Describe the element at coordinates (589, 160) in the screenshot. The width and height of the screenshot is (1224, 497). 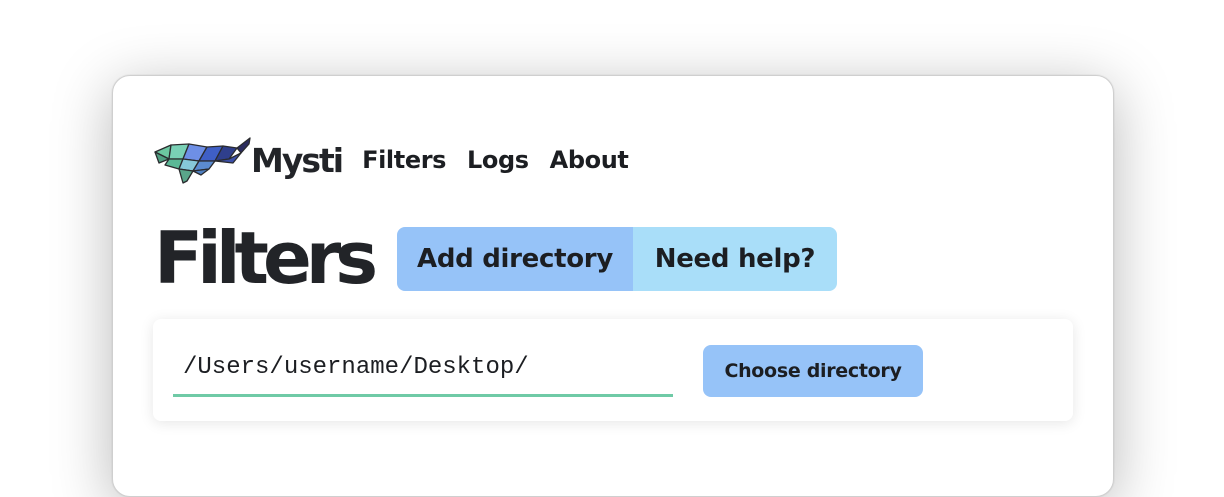
I see `nav-link-about: About` at that location.